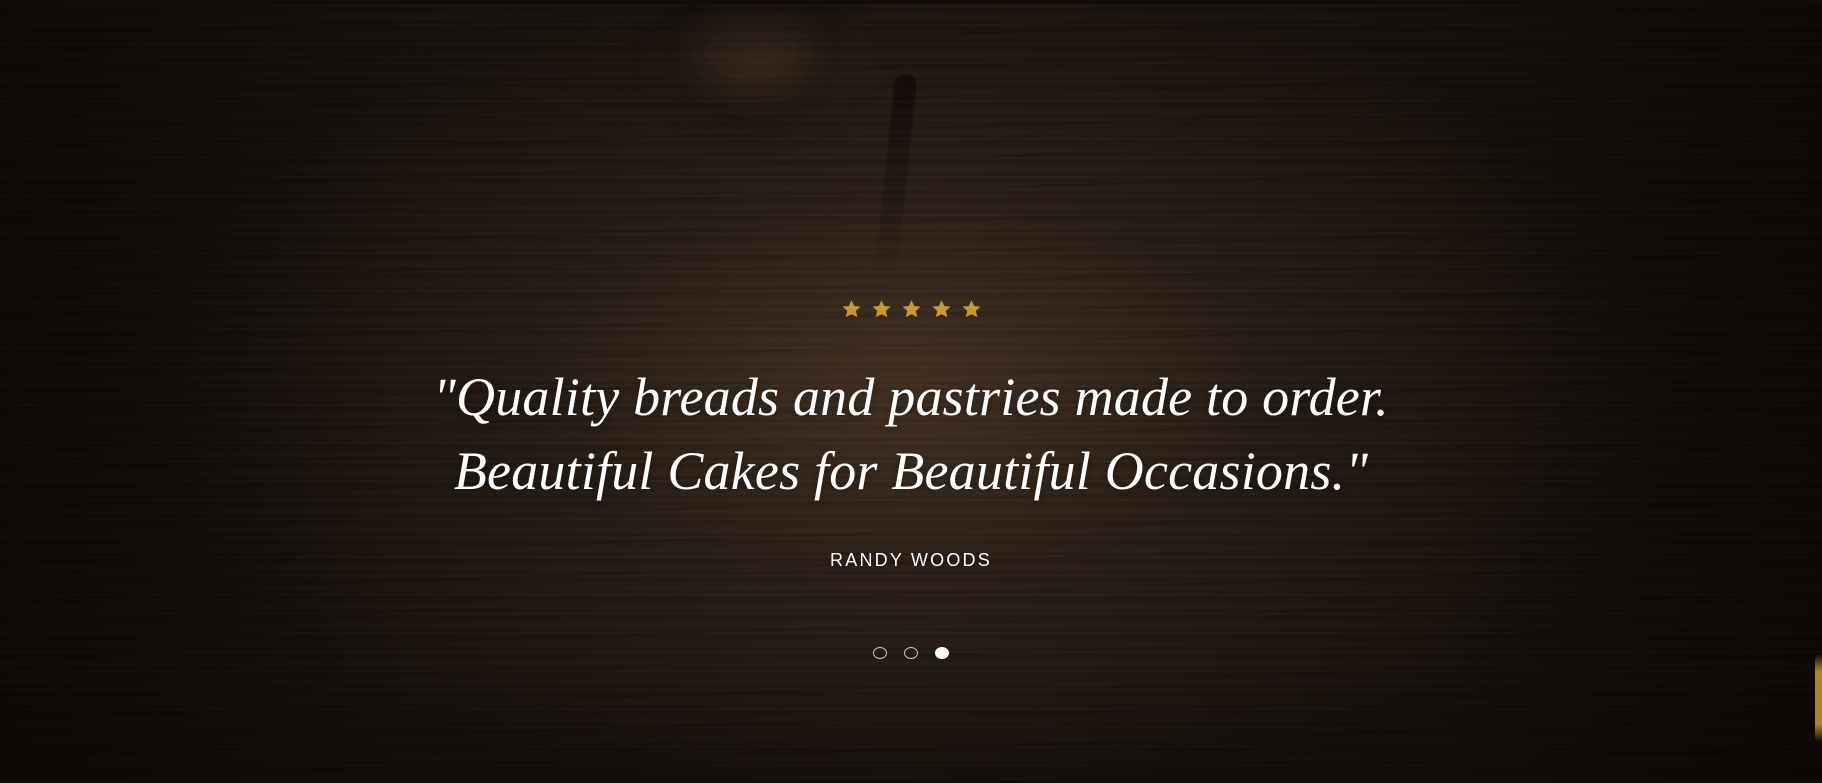  I want to click on rating-stars, so click(911, 309).